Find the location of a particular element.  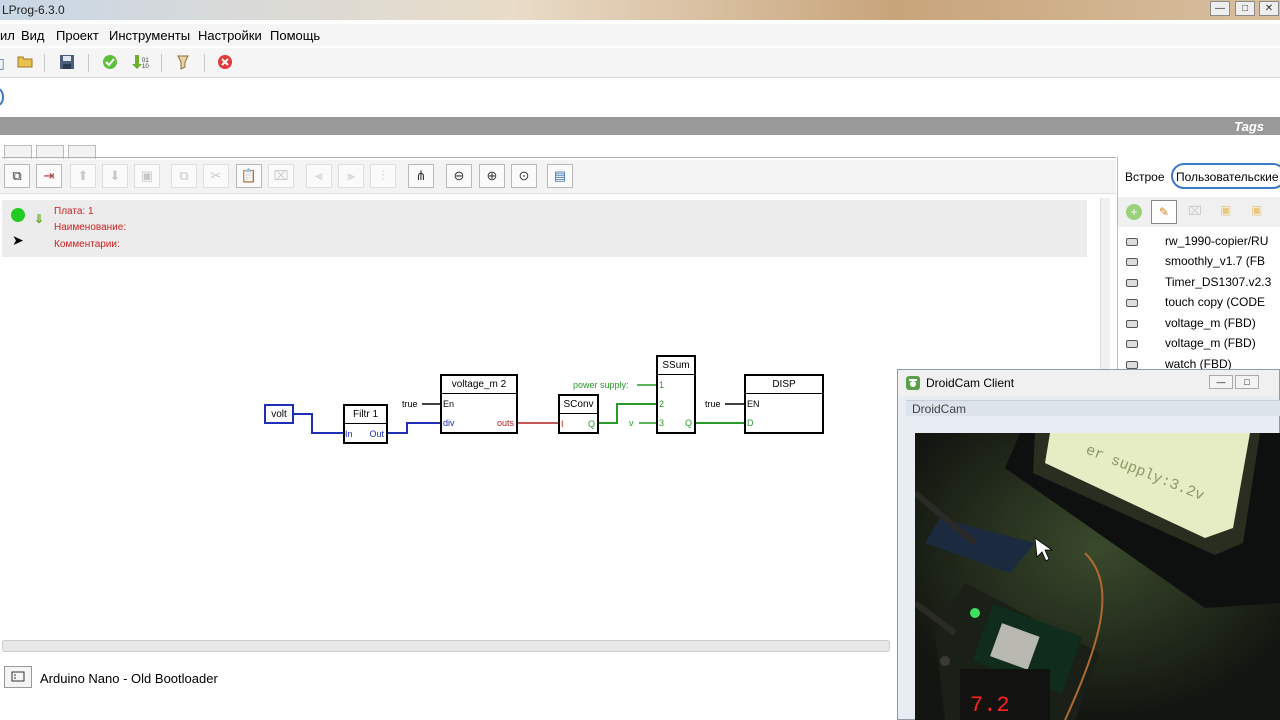

tab-builtin: Встрое is located at coordinates (1145, 177).